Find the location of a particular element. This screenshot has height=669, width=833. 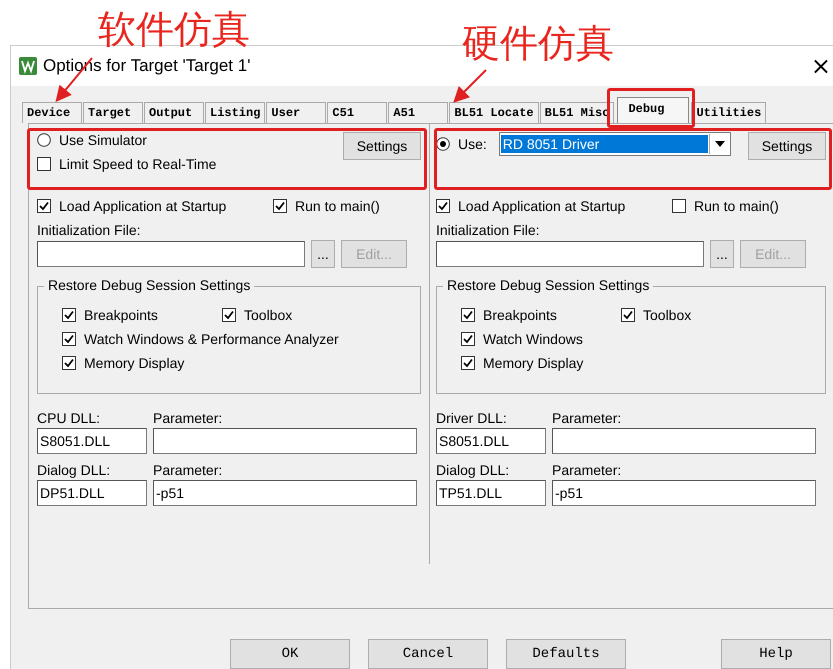

tab: BL51 Misc is located at coordinates (577, 112).